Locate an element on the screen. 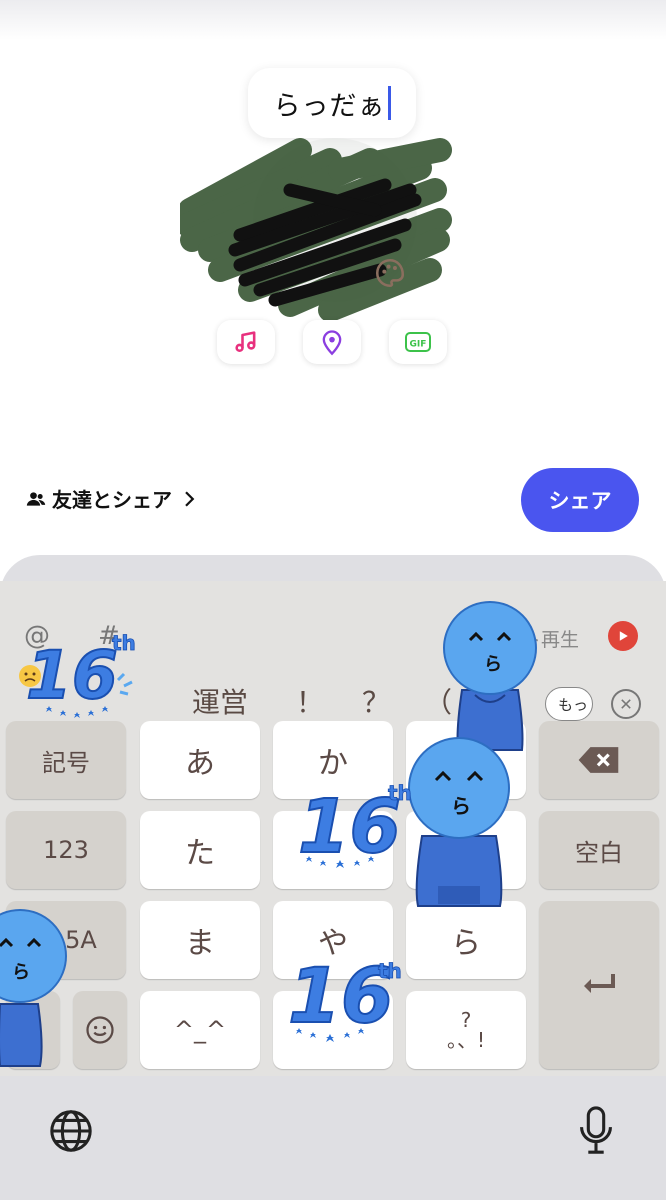 Image resolution: width=666 pixels, height=1200 pixels. people-icon is located at coordinates (36, 498).